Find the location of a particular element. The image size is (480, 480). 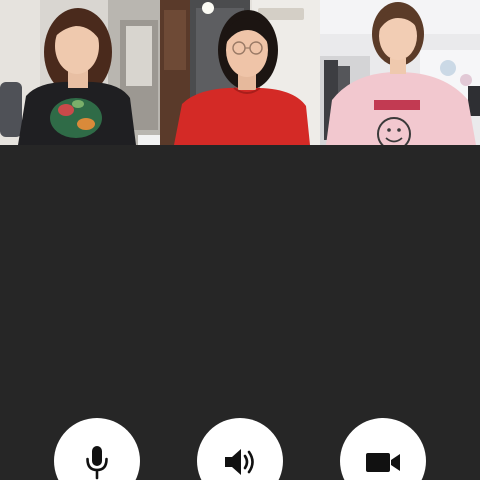

microphone-icon is located at coordinates (97, 463).